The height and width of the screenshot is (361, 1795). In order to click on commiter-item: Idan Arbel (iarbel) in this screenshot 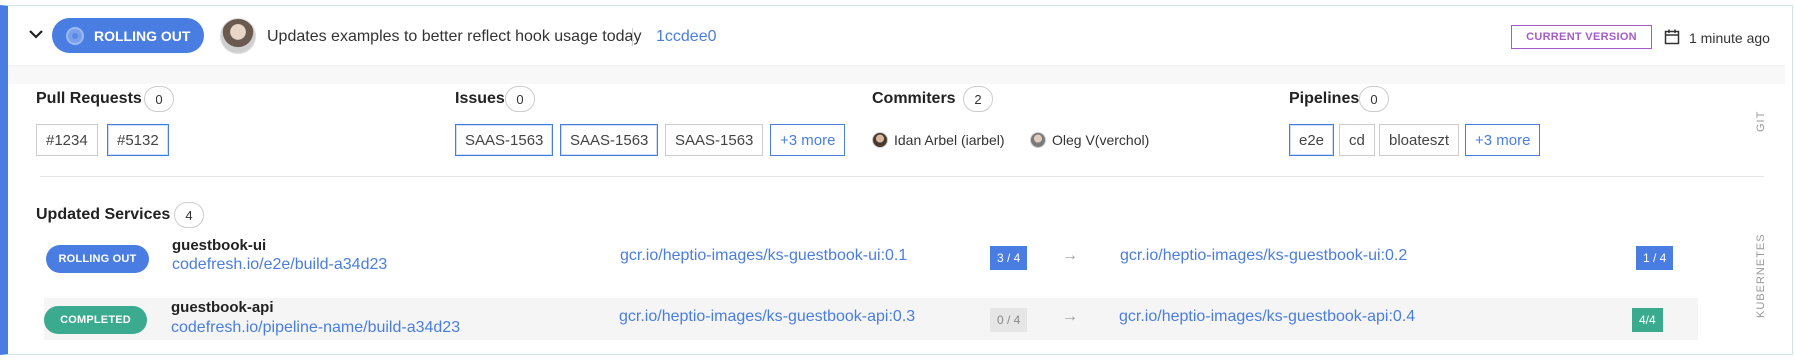, I will do `click(938, 140)`.